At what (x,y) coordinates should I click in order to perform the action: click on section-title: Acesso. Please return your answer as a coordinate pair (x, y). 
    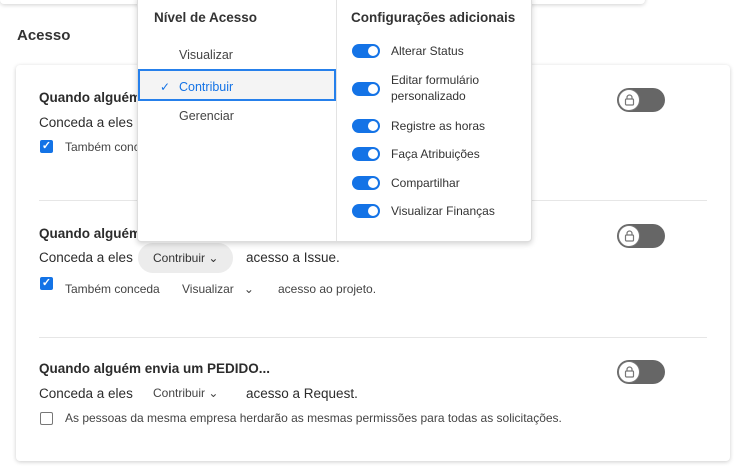
    Looking at the image, I should click on (44, 35).